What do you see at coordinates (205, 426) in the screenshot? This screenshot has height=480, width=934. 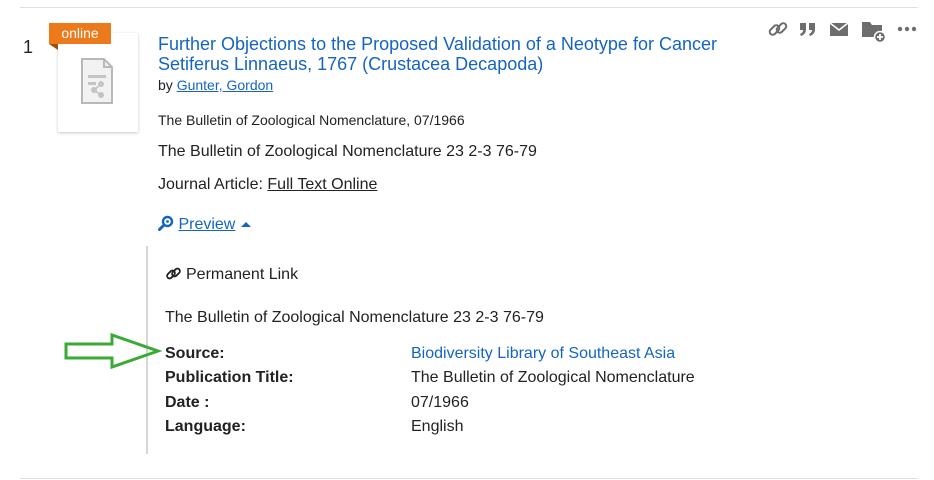 I see `language-label: Language:` at bounding box center [205, 426].